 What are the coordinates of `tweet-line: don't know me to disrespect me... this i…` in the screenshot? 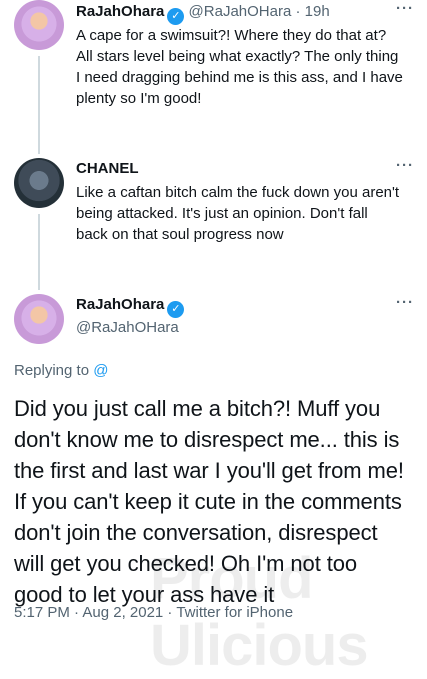 It's located at (207, 439).